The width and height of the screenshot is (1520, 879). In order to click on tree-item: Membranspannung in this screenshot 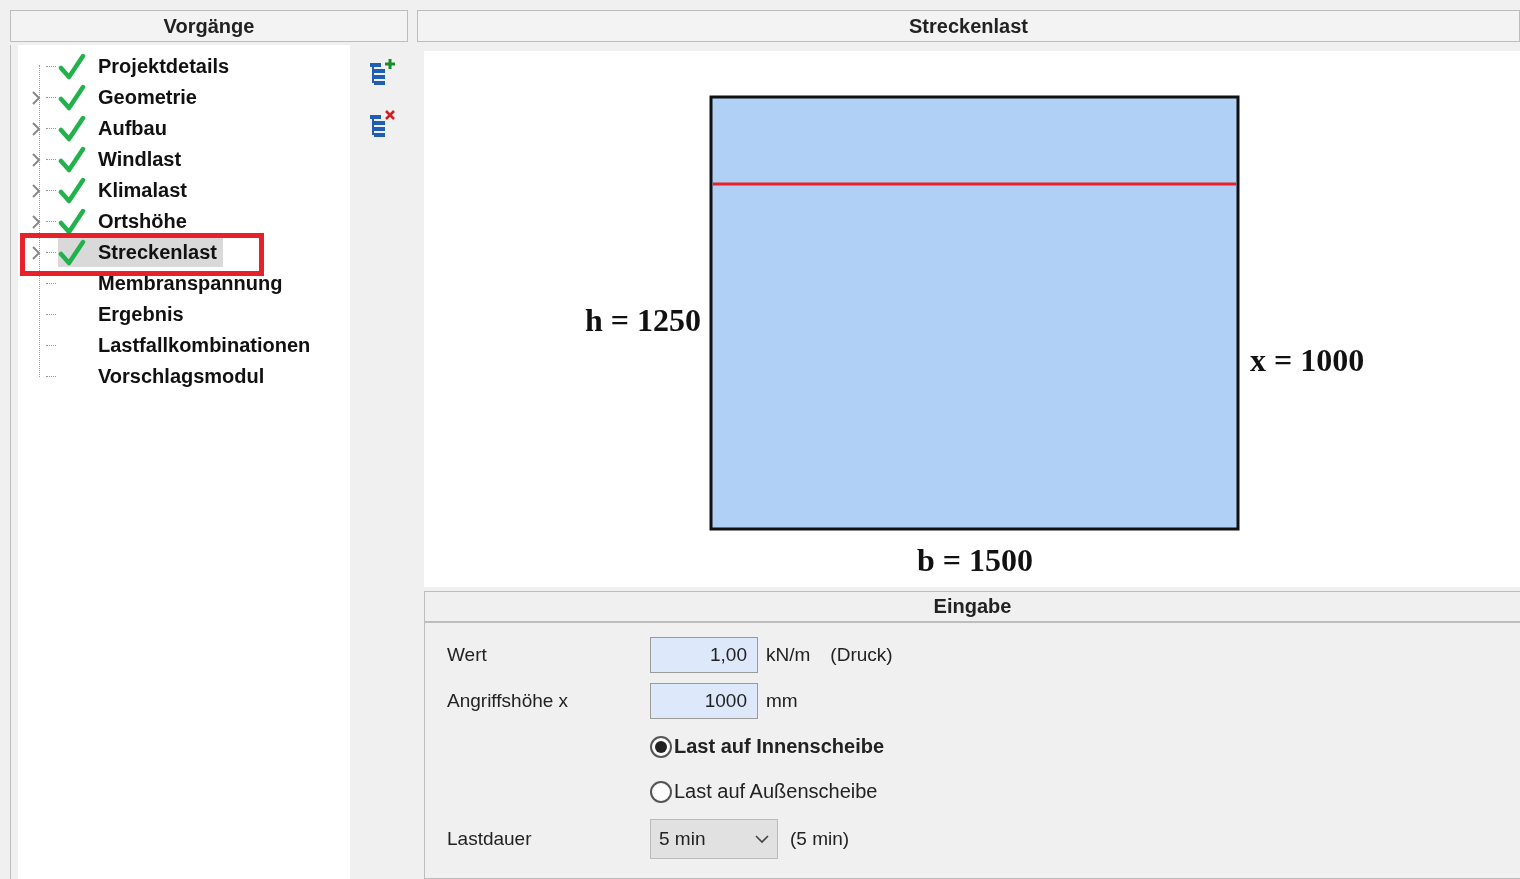, I will do `click(173, 283)`.